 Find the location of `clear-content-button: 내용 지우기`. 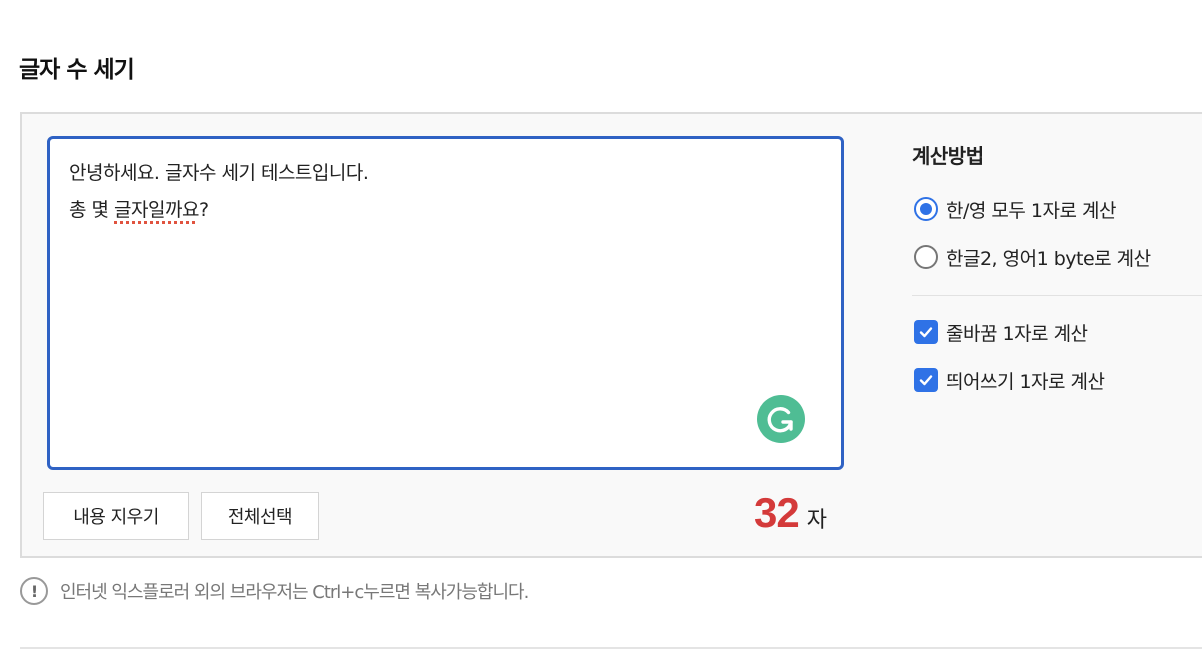

clear-content-button: 내용 지우기 is located at coordinates (116, 516).